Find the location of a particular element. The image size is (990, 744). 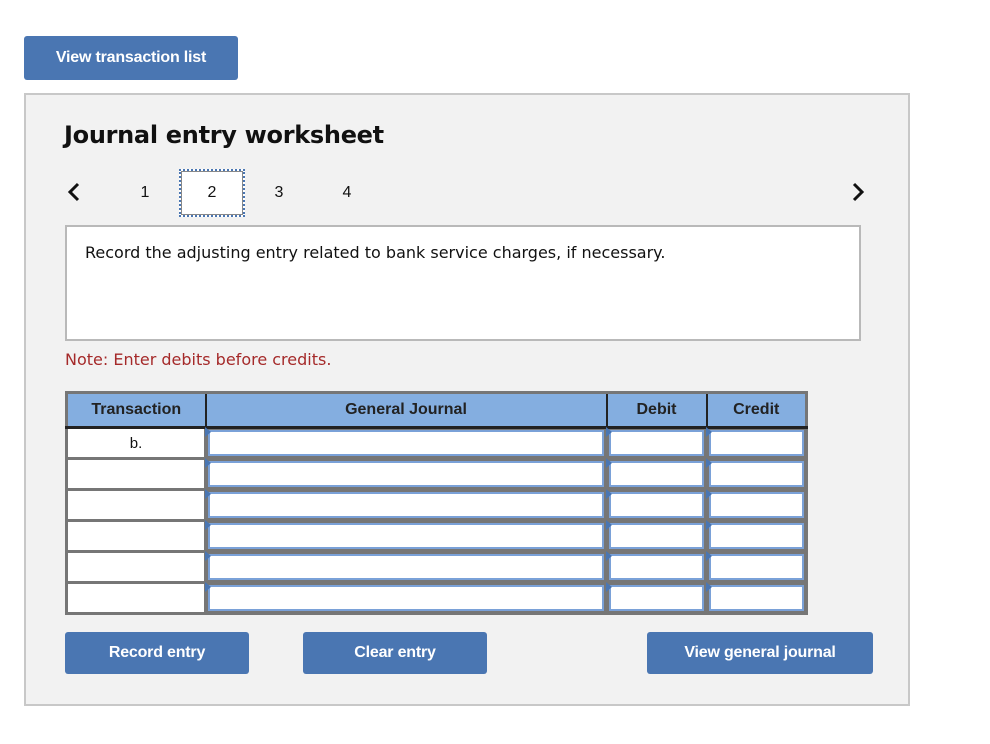

page-tab-3: 3 is located at coordinates (279, 193).